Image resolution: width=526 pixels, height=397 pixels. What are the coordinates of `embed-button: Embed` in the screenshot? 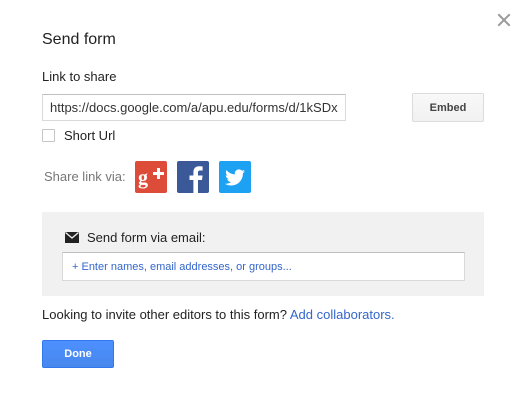 It's located at (448, 107).